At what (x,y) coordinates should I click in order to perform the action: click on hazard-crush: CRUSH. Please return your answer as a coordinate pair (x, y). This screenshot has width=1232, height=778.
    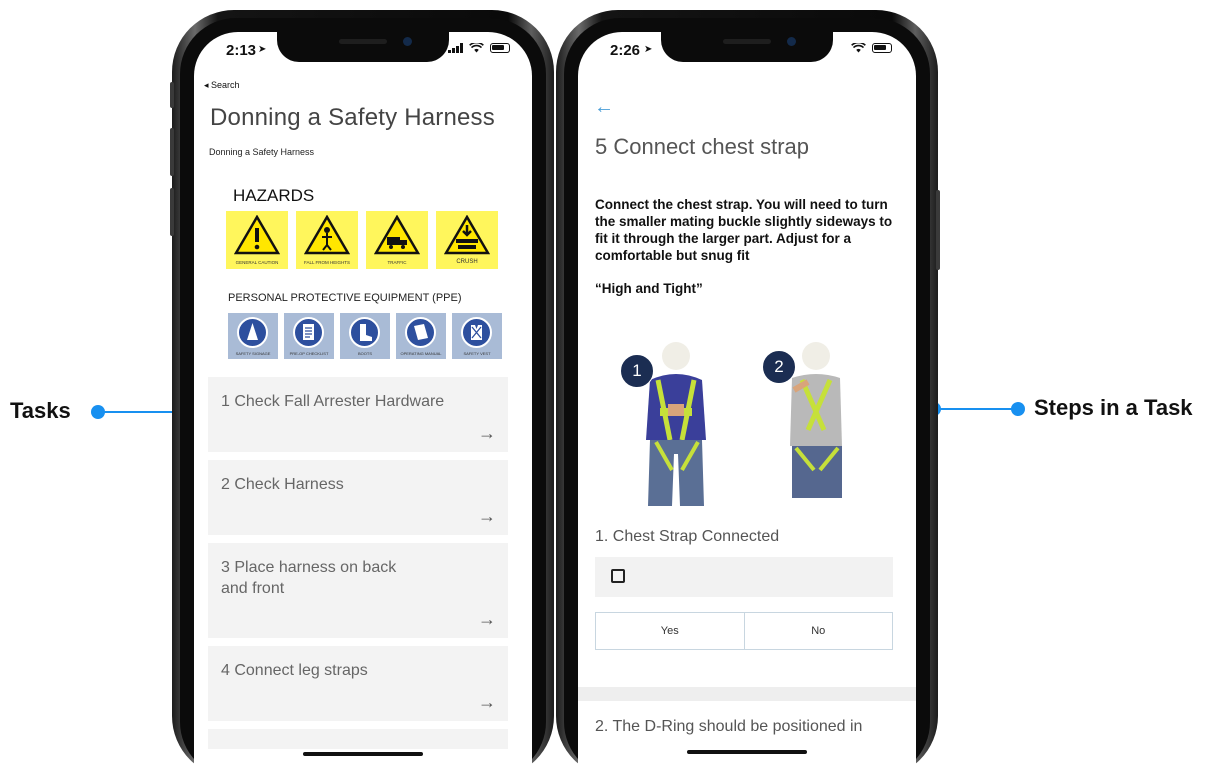
    Looking at the image, I should click on (467, 240).